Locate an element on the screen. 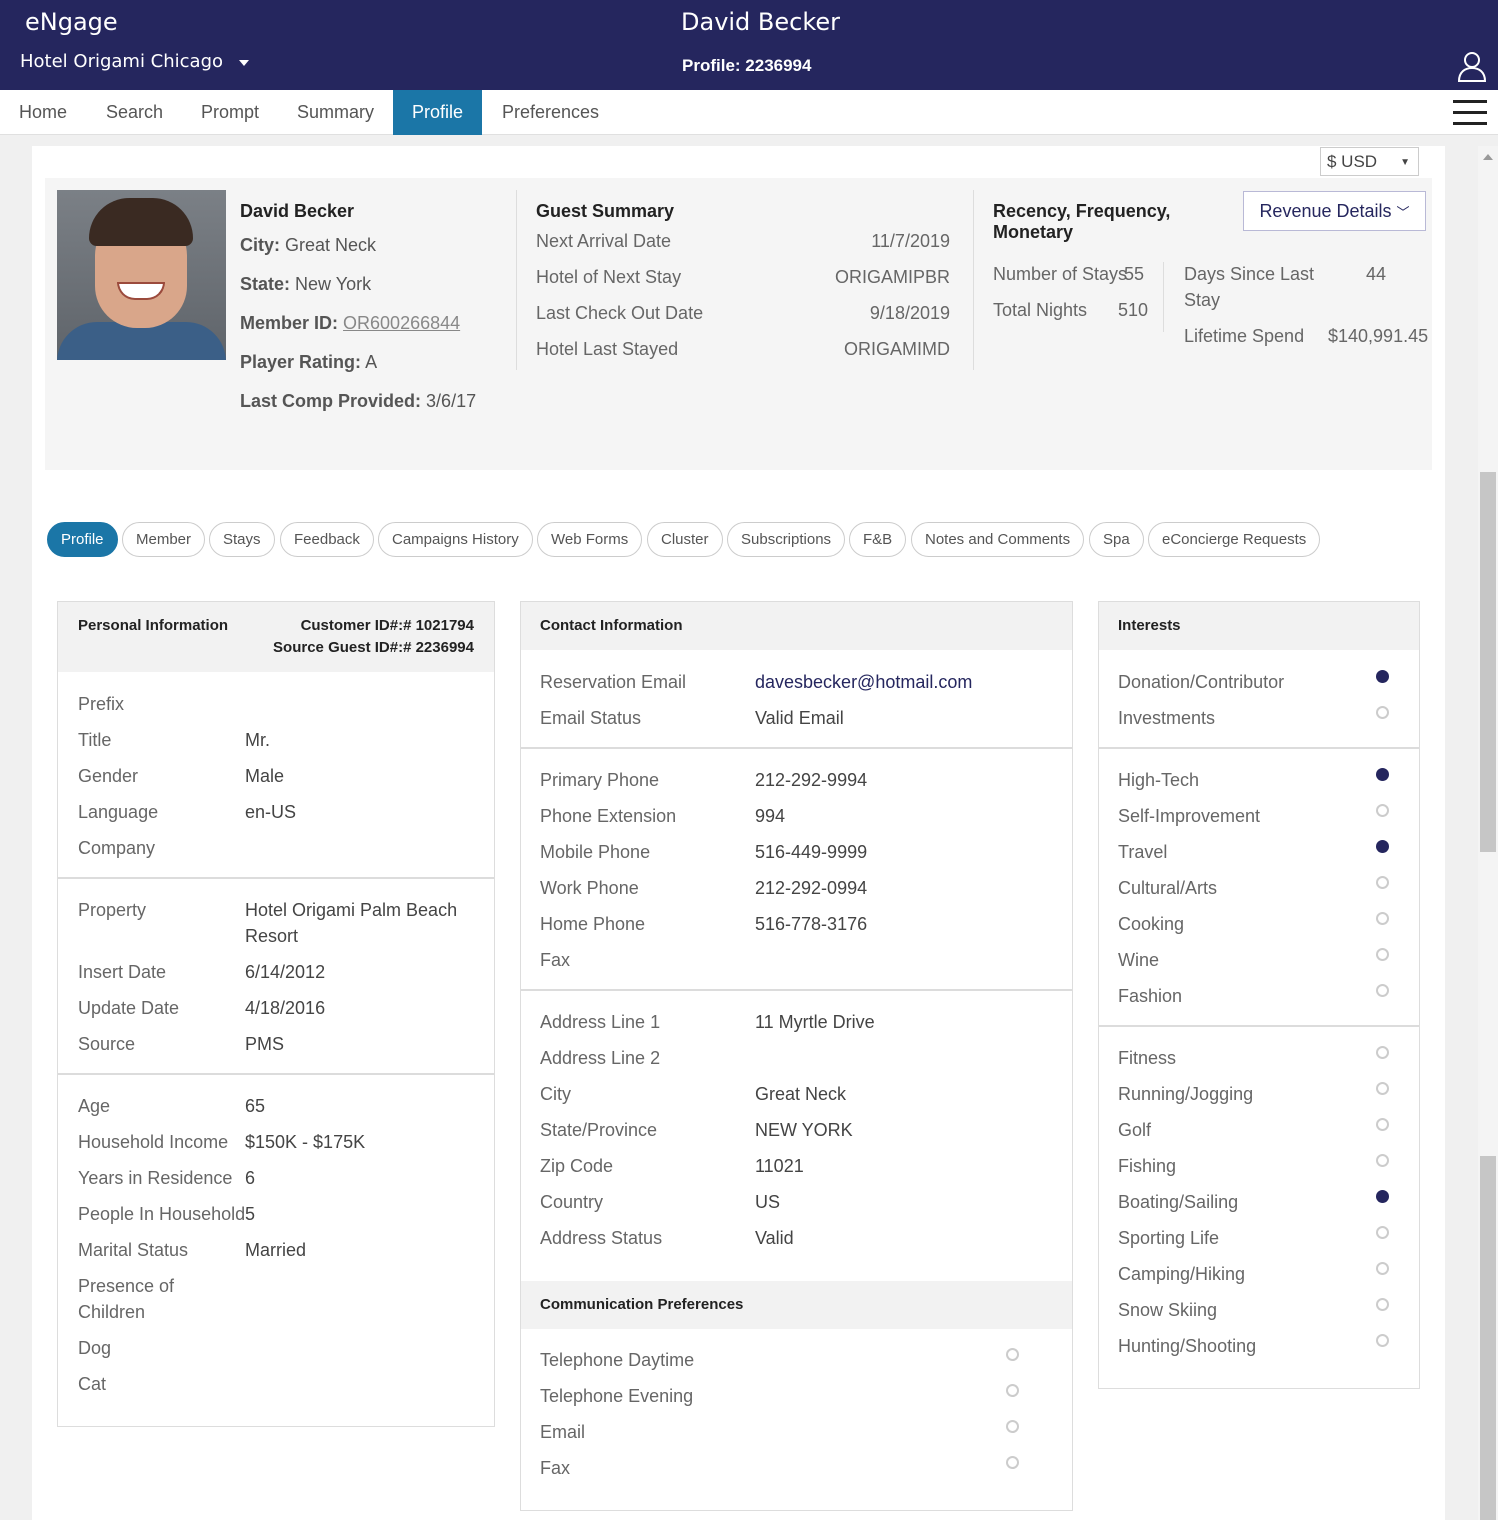  field-label: Address Line 1 is located at coordinates (600, 1022).